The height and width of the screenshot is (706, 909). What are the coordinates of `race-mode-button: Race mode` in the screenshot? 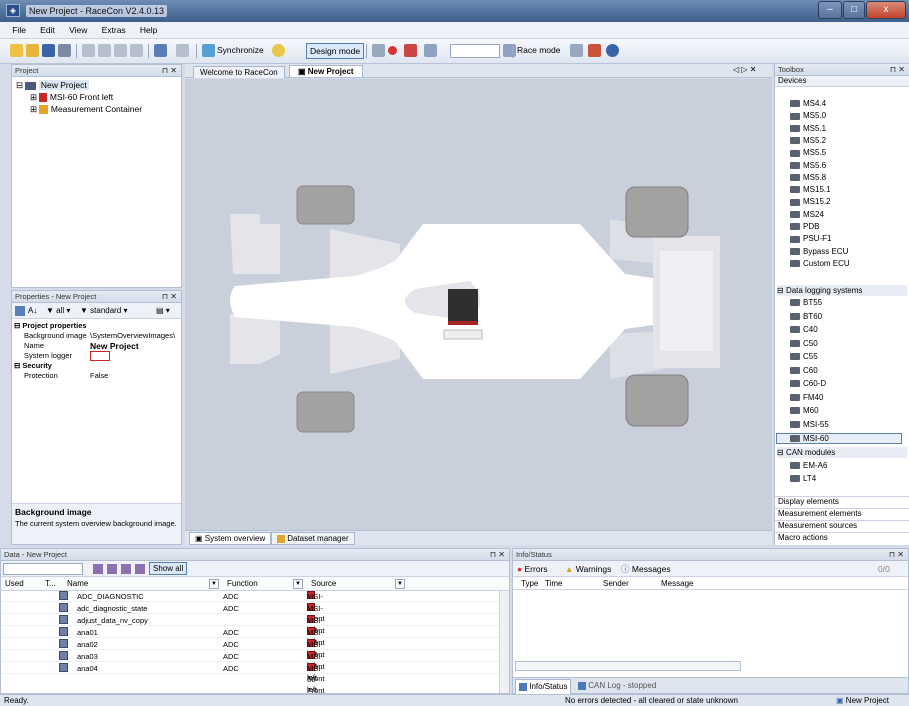 It's located at (538, 51).